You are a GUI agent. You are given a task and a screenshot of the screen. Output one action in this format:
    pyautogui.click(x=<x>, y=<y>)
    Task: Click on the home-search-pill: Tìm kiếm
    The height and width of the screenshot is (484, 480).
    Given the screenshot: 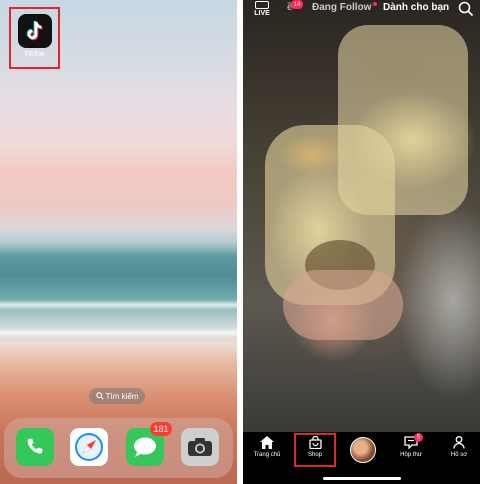 What is the action you would take?
    pyautogui.click(x=117, y=396)
    